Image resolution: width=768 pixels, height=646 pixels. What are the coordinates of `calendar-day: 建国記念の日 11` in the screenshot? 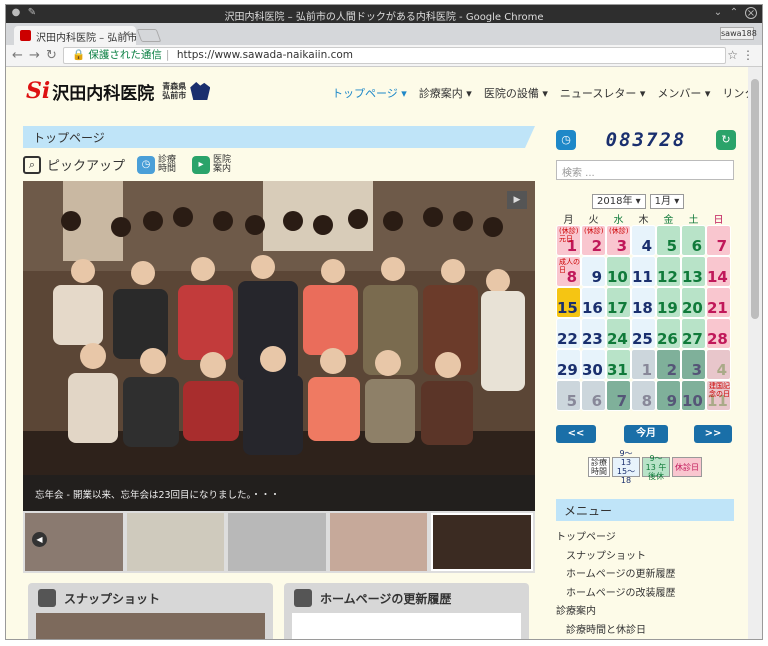 It's located at (718, 395).